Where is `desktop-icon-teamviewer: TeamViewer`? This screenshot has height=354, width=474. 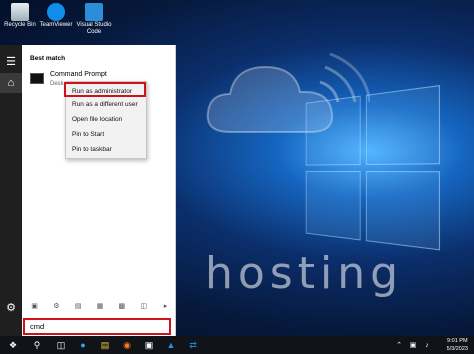 desktop-icon-teamviewer: TeamViewer is located at coordinates (56, 16).